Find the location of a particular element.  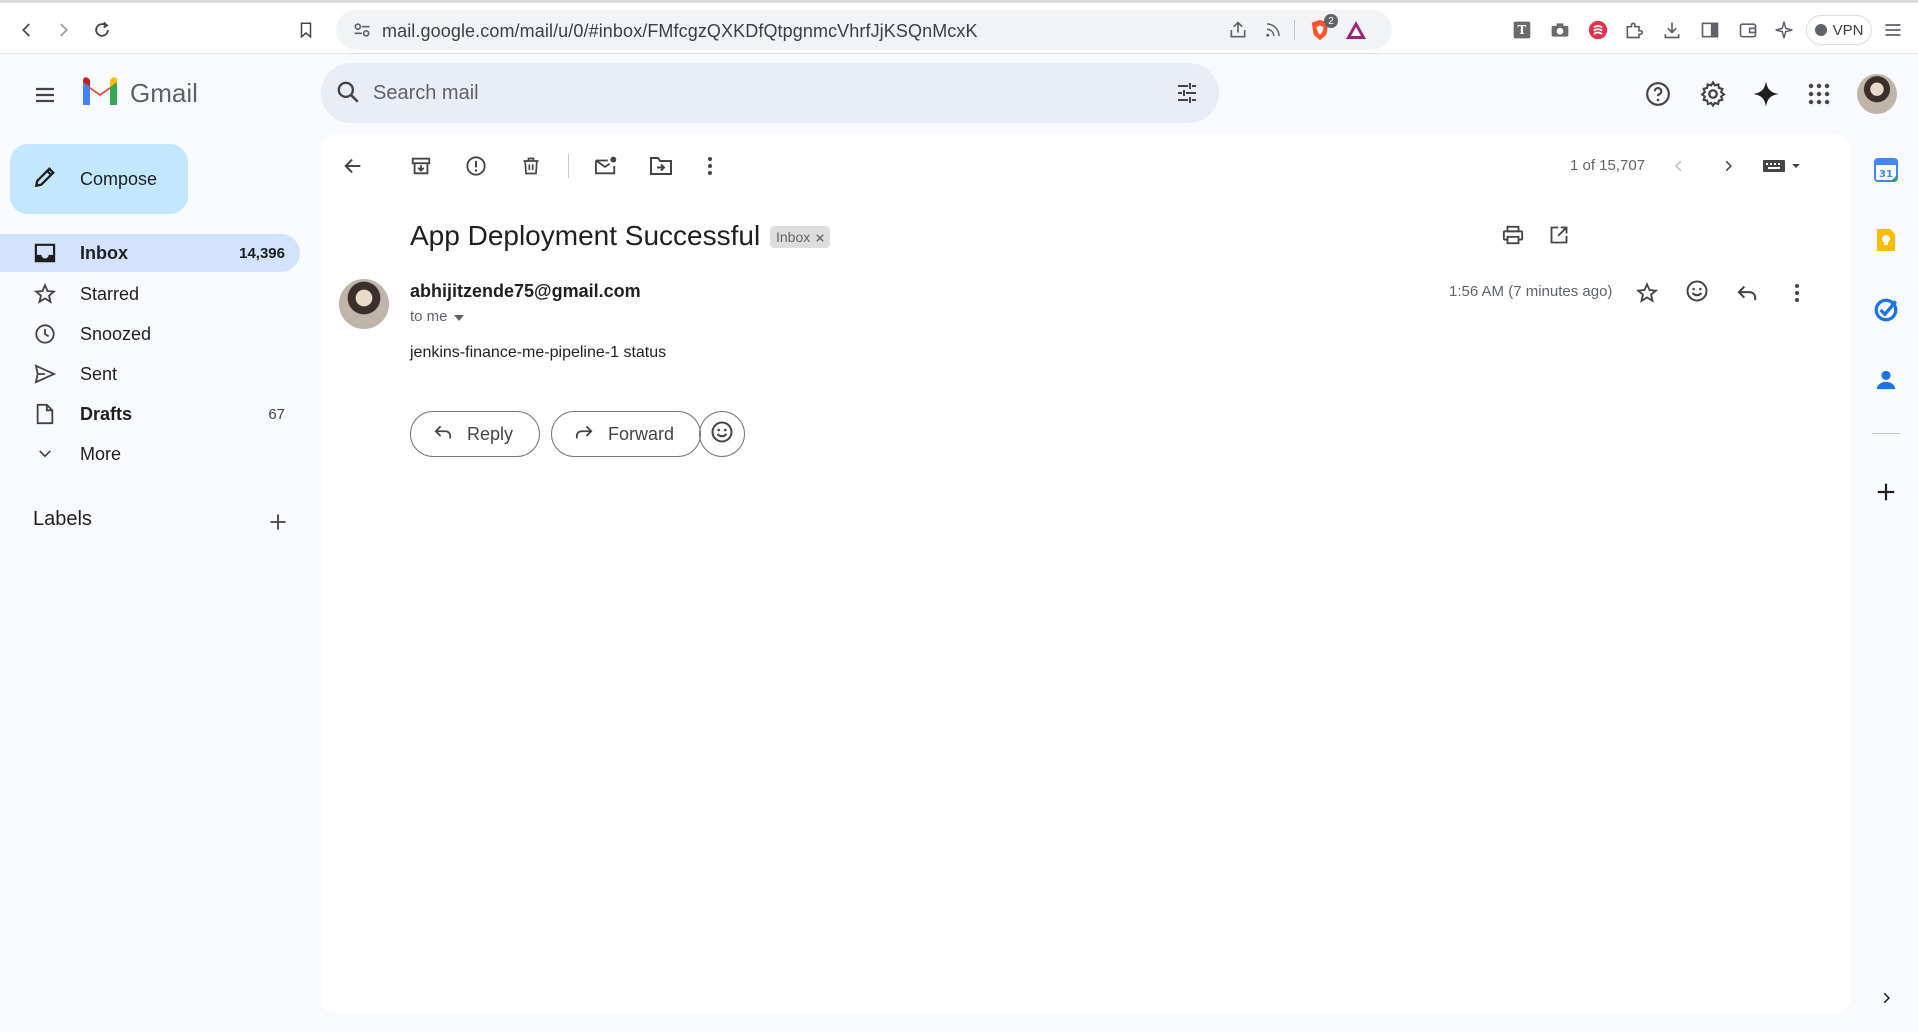

forward-button: Forward is located at coordinates (626, 434).